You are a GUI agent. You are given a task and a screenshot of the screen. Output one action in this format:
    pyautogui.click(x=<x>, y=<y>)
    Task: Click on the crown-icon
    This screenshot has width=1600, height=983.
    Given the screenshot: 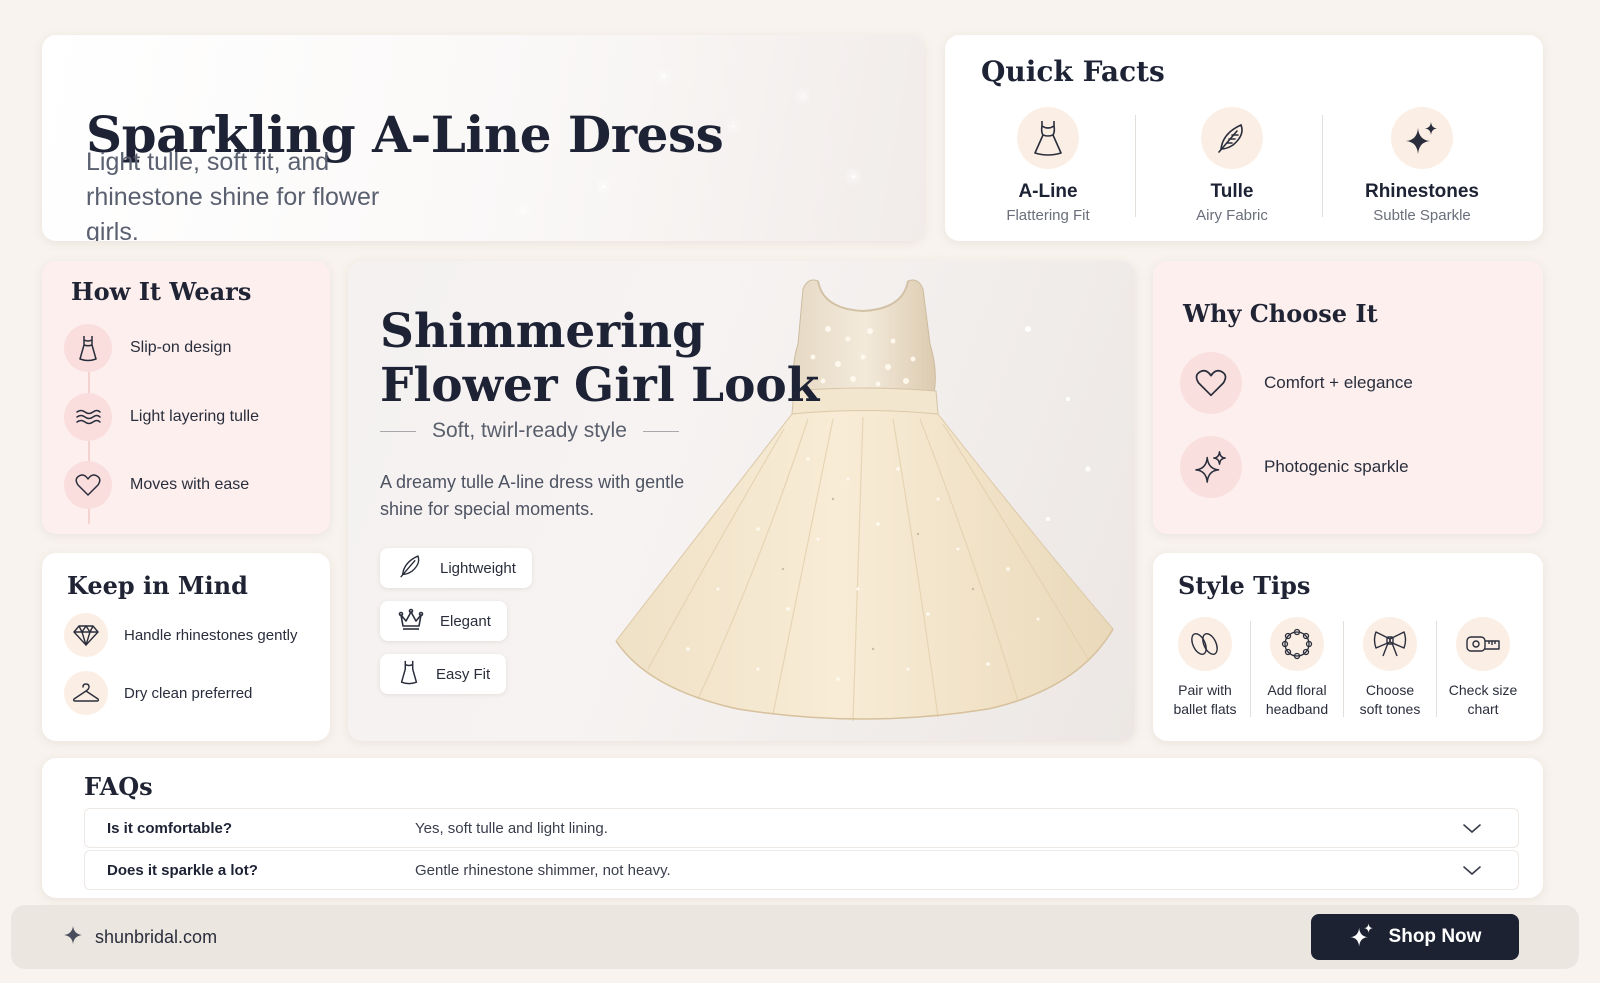 What is the action you would take?
    pyautogui.click(x=411, y=621)
    